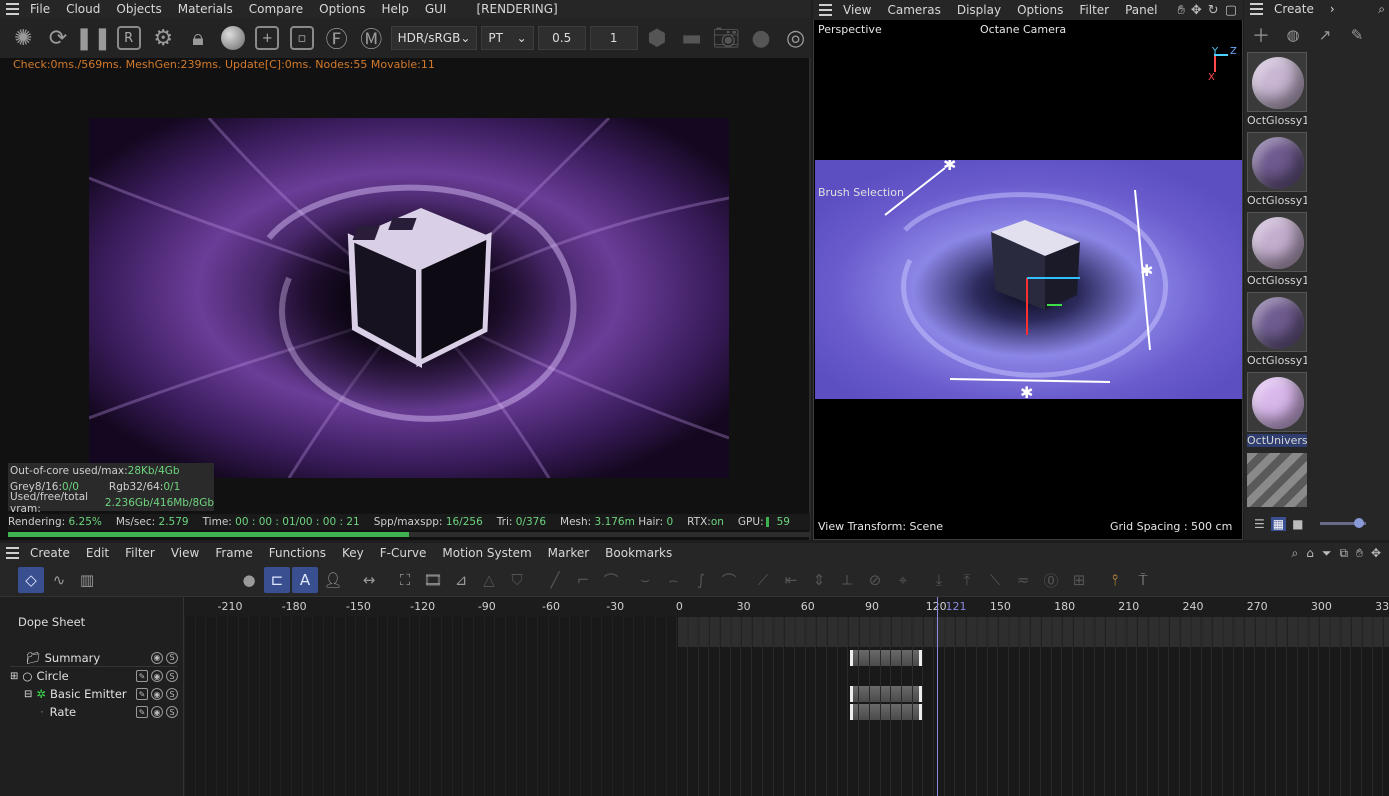 Image resolution: width=1389 pixels, height=796 pixels. What do you see at coordinates (333, 580) in the screenshot?
I see `person-icon: 👤︎` at bounding box center [333, 580].